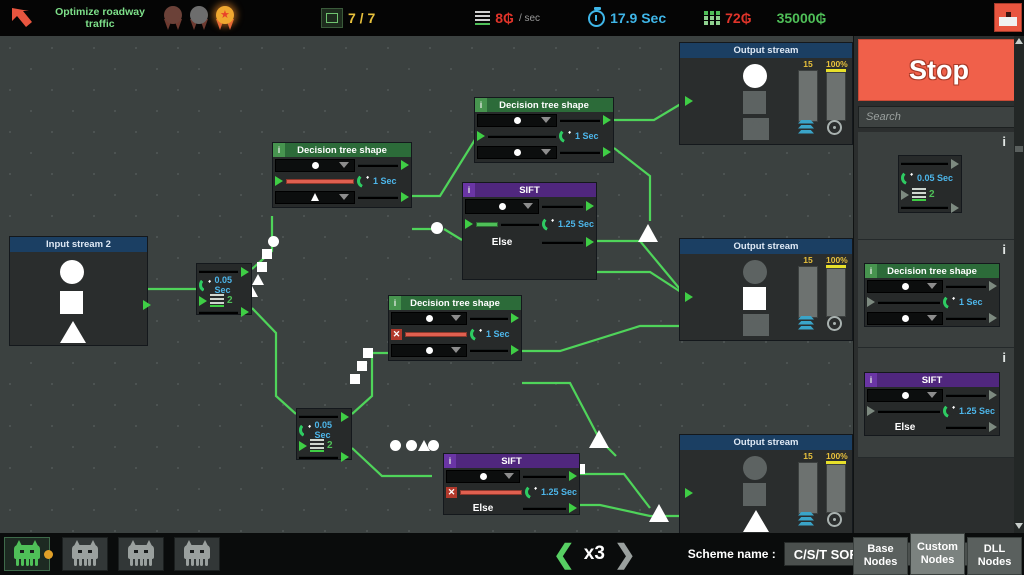 This screenshot has height=575, width=1024. I want to click on palette-item-delay: i 0.05 Sec 2, so click(939, 186).